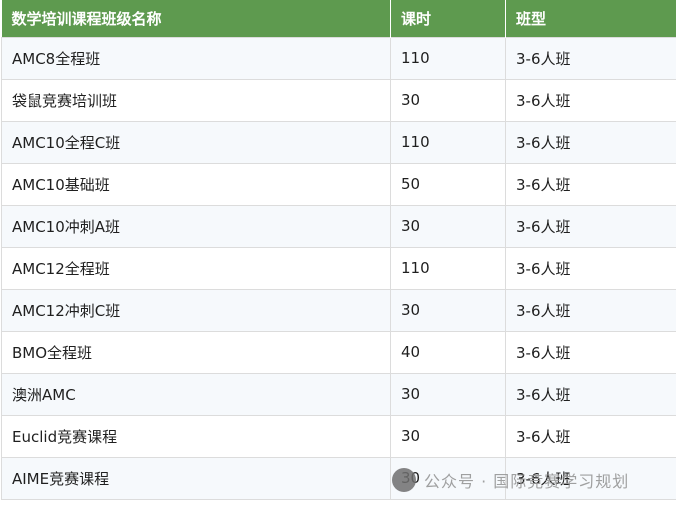 This screenshot has width=676, height=507. Describe the element at coordinates (196, 478) in the screenshot. I see `cell-class-name: AIME竞赛课程` at that location.